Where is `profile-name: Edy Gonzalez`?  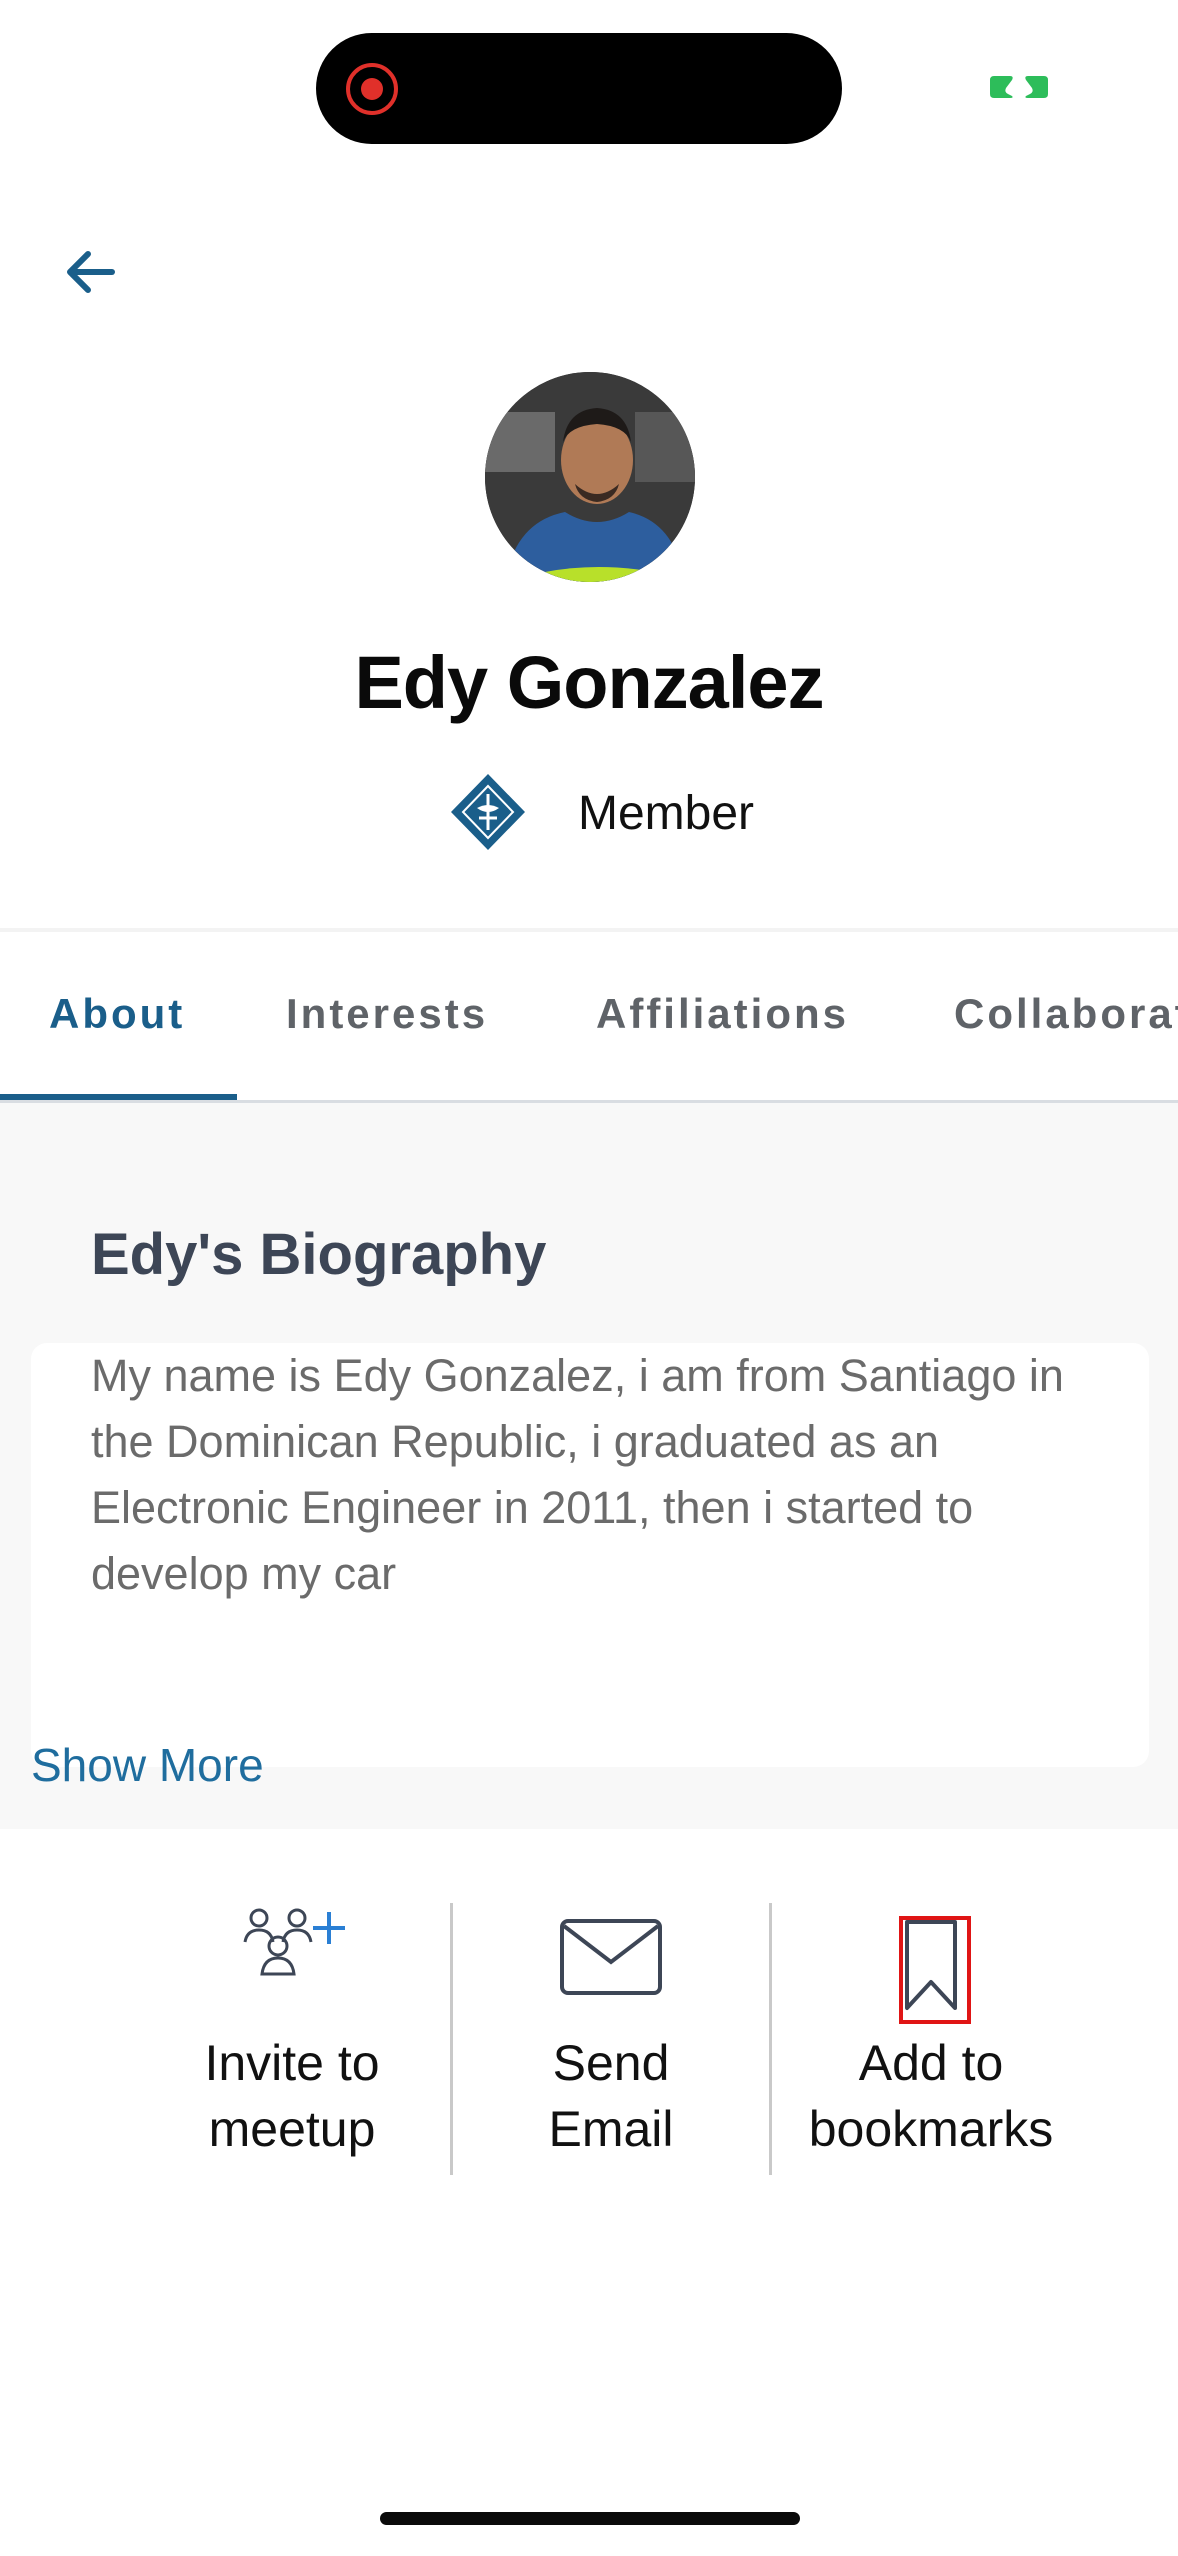
profile-name: Edy Gonzalez is located at coordinates (589, 682).